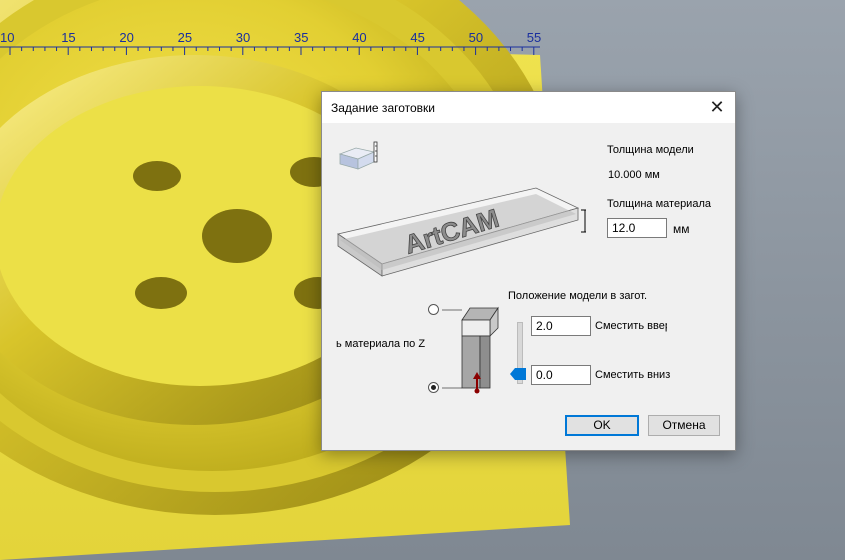 This screenshot has width=845, height=560. What do you see at coordinates (68, 37) in the screenshot?
I see `ruler-tick-label: 15` at bounding box center [68, 37].